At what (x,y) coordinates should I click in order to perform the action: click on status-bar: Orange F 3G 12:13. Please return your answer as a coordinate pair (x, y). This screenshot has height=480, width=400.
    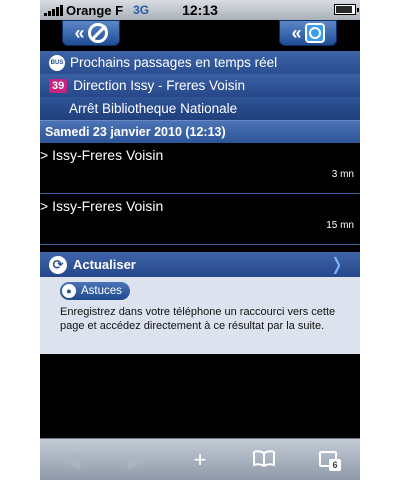
    Looking at the image, I should click on (200, 10).